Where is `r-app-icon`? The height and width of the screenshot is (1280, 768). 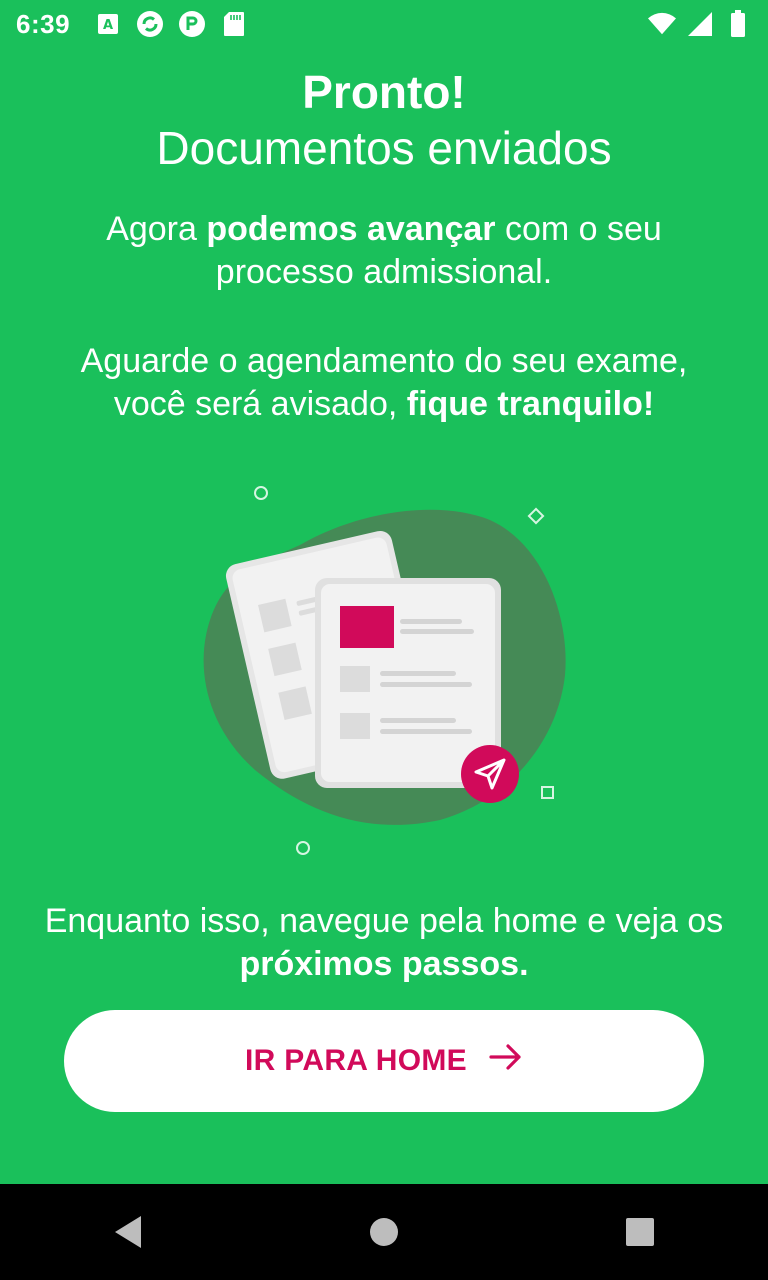 r-app-icon is located at coordinates (192, 24).